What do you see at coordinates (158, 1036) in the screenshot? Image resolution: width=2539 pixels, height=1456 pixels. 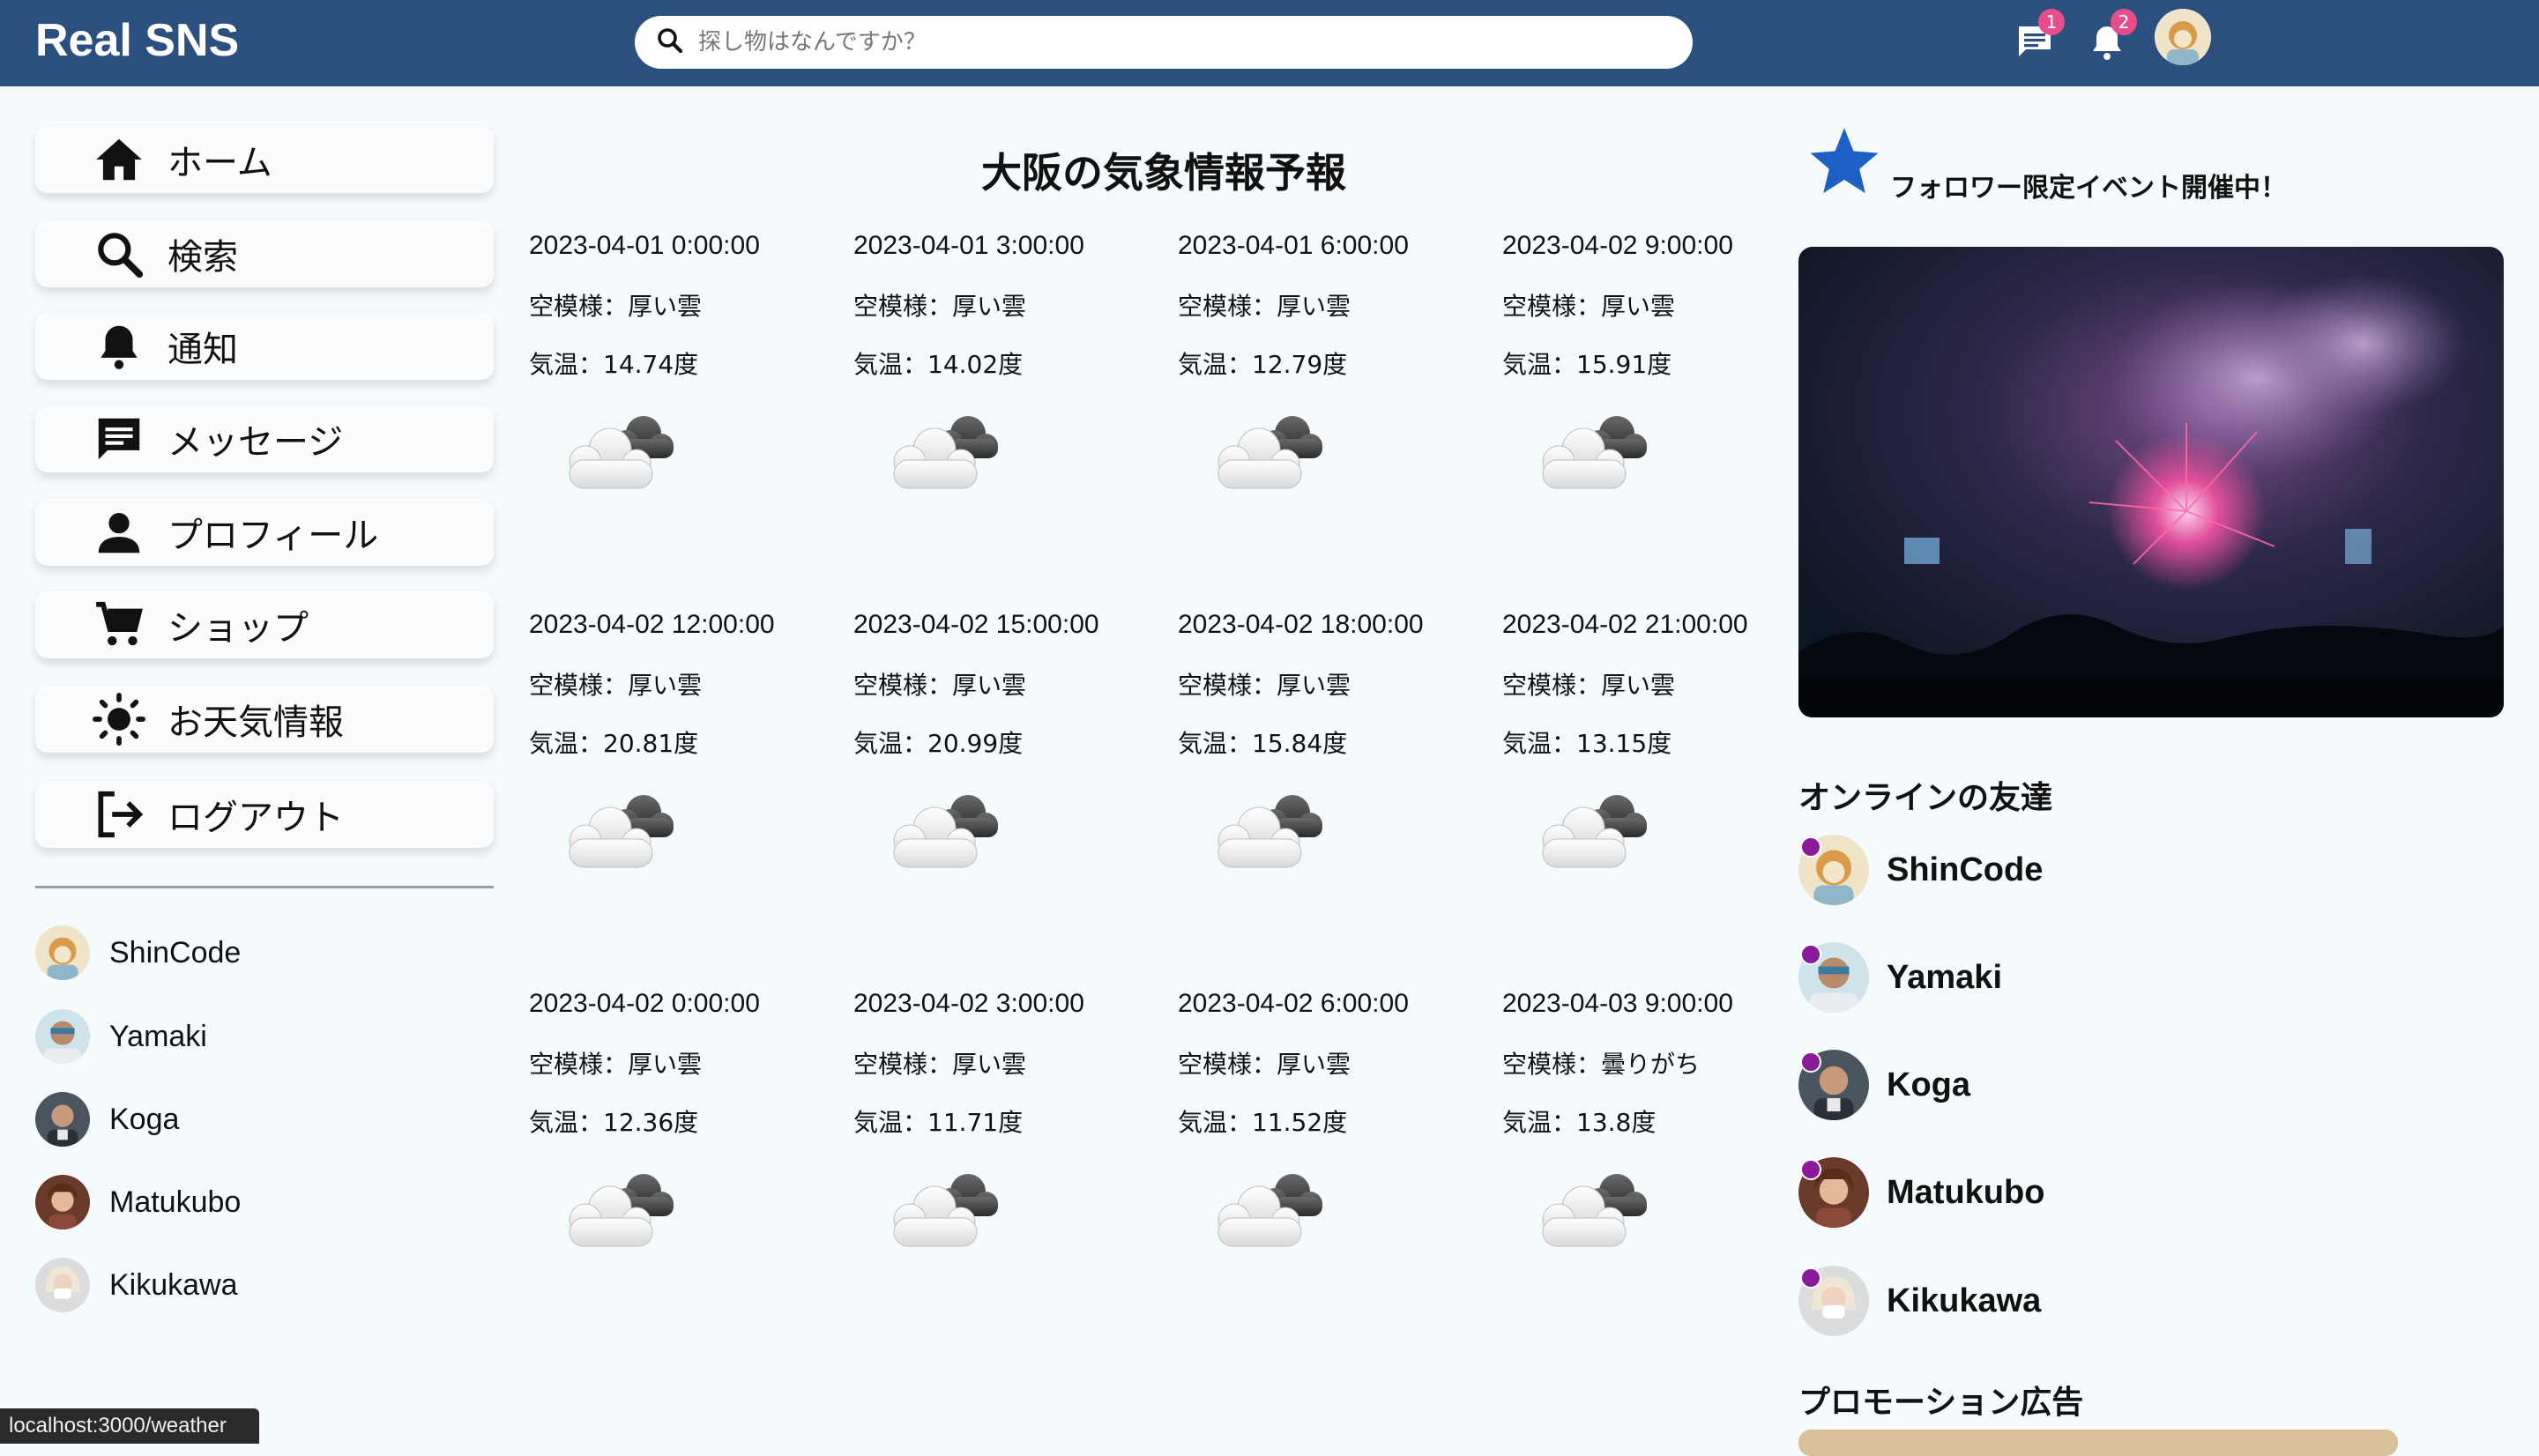 I see `friend-name: Yamaki` at bounding box center [158, 1036].